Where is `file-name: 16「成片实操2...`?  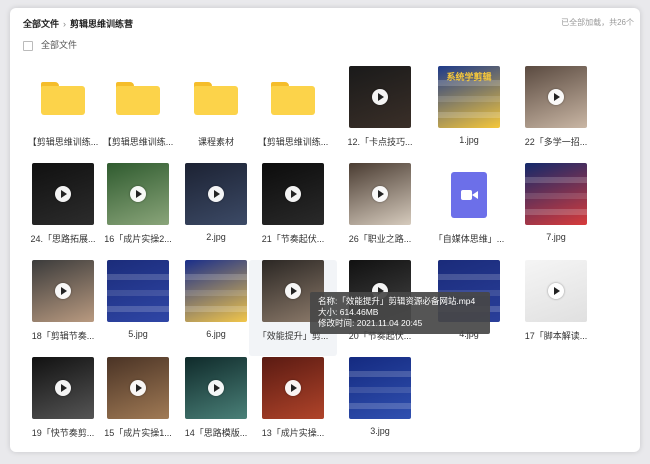
file-name: 16「成片实操2... is located at coordinates (138, 239).